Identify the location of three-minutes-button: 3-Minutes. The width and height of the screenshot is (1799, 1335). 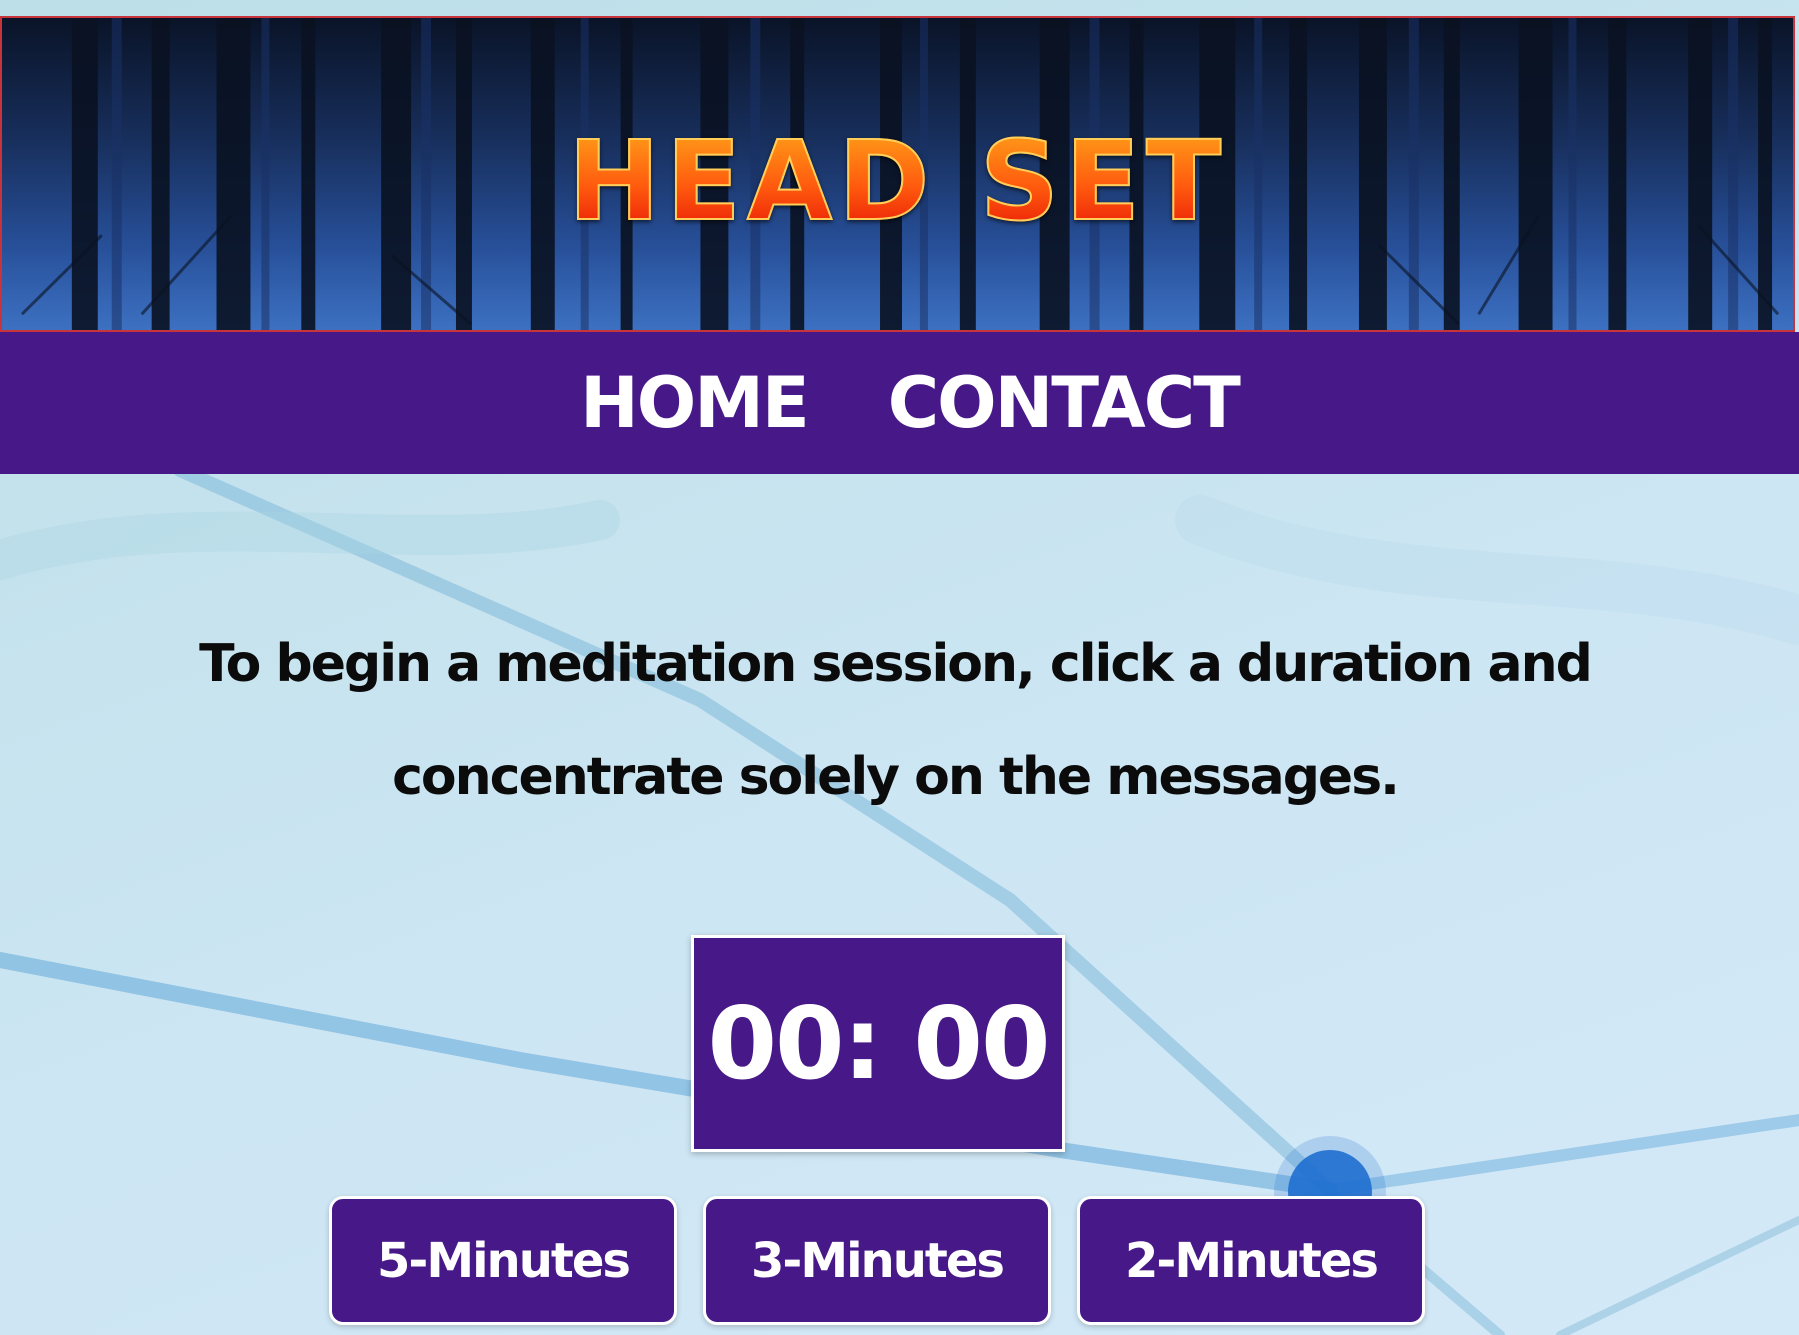
(877, 1260).